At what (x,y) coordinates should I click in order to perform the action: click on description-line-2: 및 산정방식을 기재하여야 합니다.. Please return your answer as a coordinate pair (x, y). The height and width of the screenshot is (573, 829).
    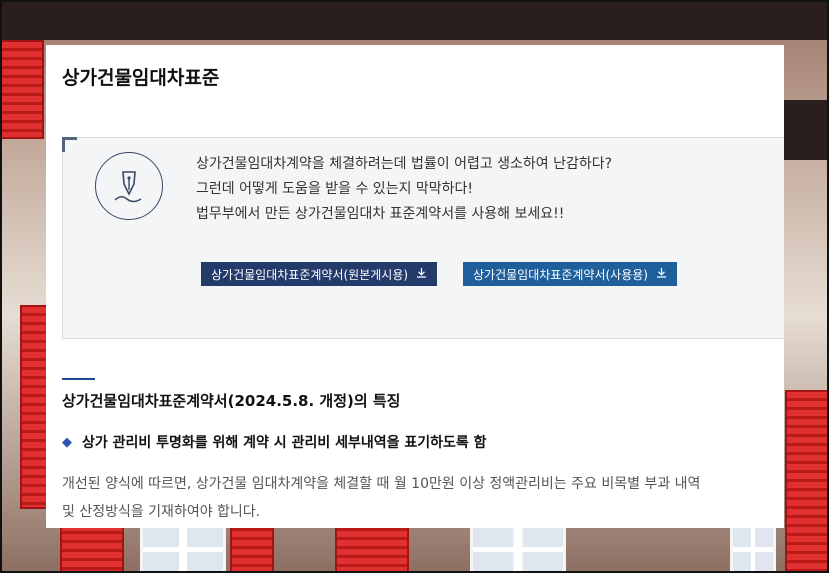
    Looking at the image, I should click on (161, 512).